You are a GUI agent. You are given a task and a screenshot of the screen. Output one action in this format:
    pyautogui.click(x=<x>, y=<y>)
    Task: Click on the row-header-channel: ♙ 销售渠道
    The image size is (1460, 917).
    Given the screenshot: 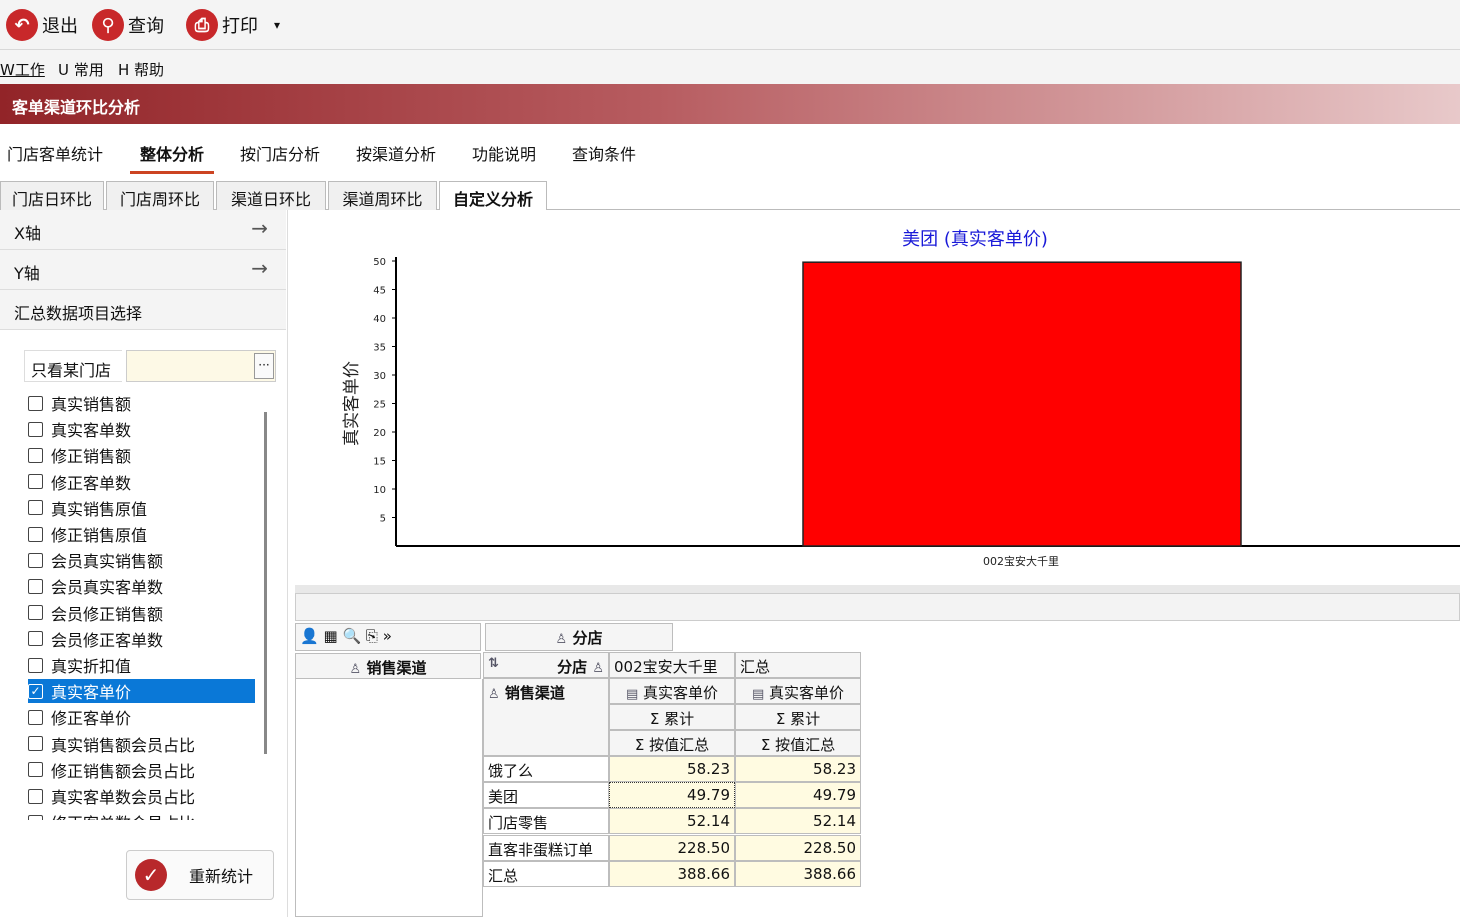 What is the action you would take?
    pyautogui.click(x=546, y=717)
    